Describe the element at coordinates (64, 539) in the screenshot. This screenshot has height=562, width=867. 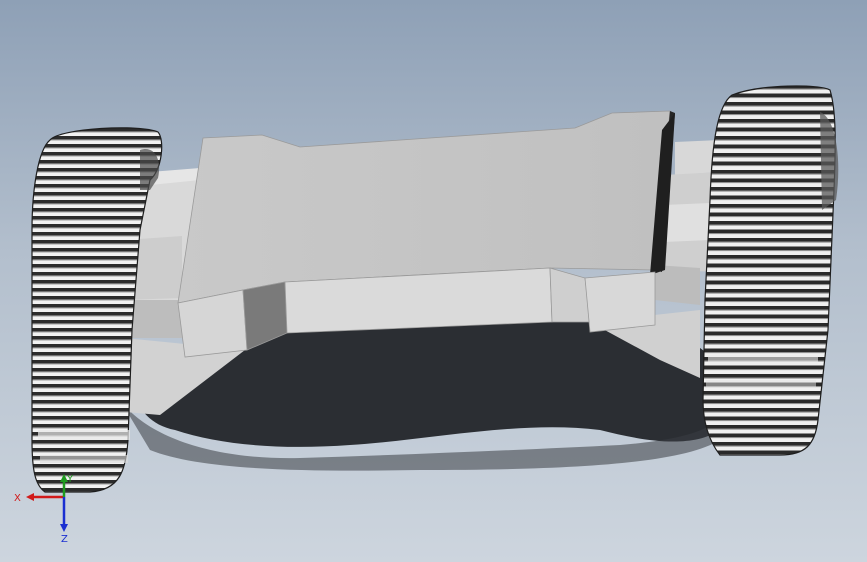
I see `z-axis-label: Z` at that location.